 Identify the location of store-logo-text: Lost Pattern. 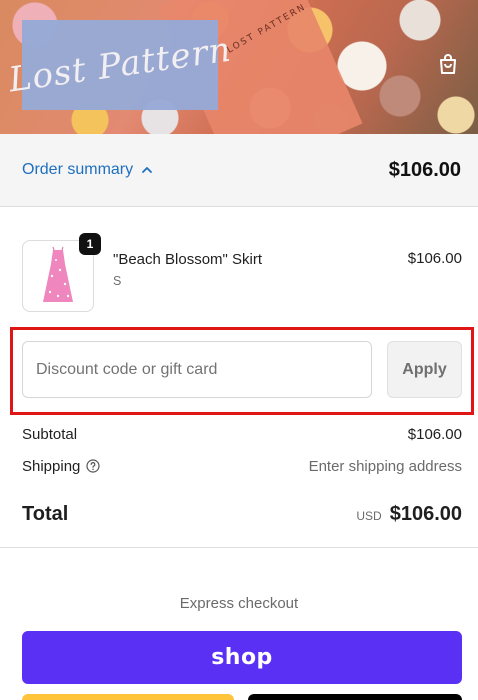
(120, 65).